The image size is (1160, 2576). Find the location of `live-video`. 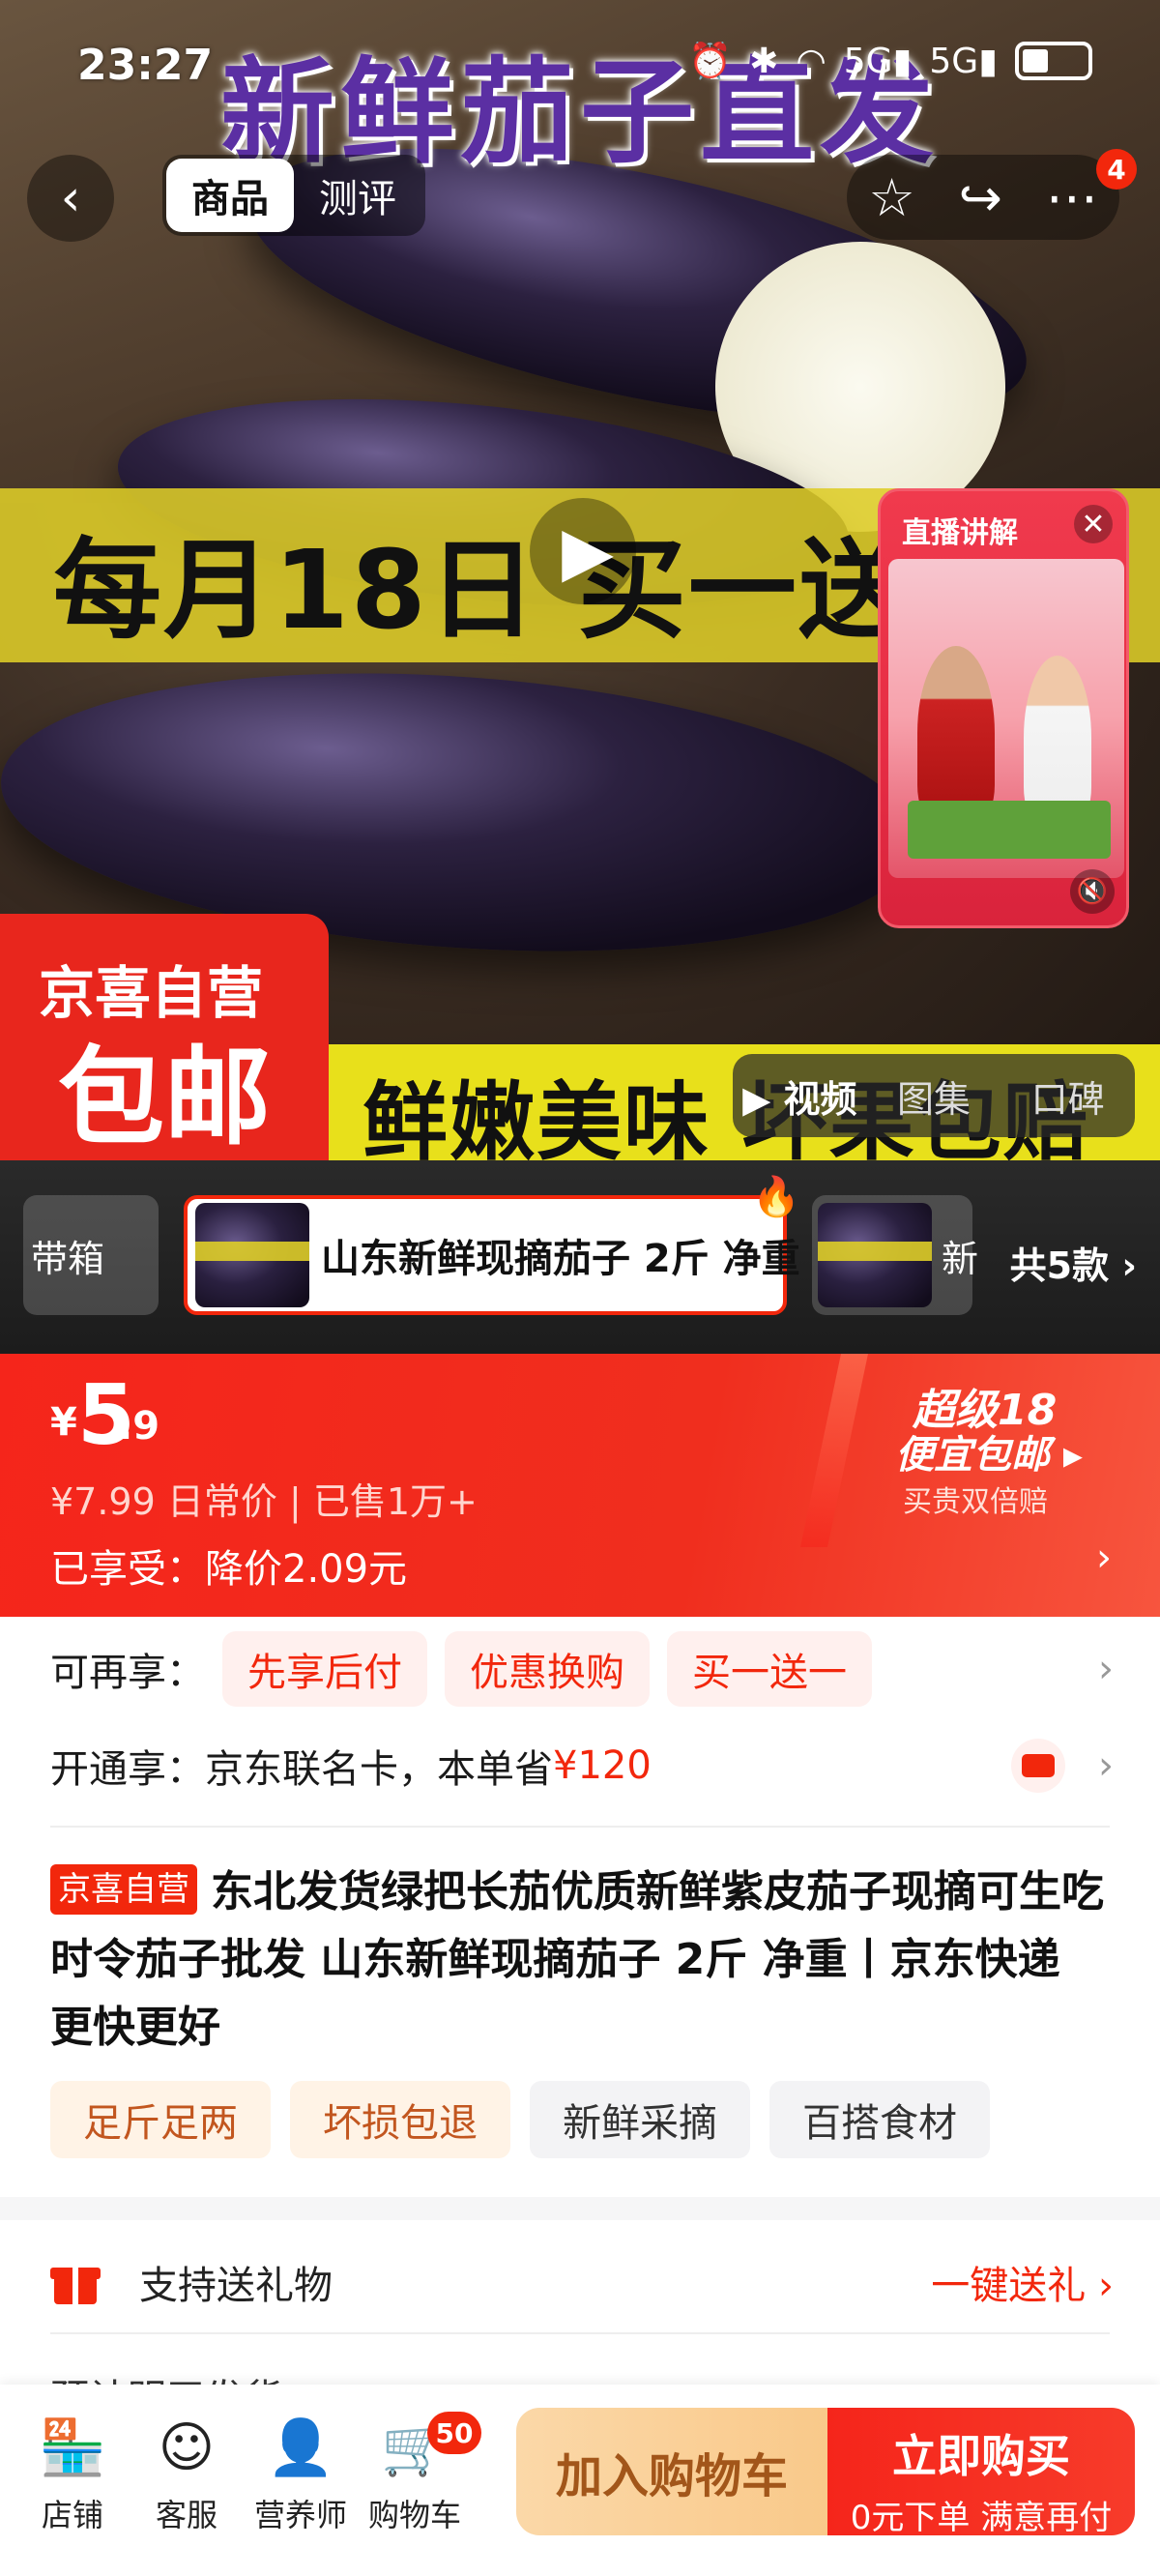

live-video is located at coordinates (1006, 718).